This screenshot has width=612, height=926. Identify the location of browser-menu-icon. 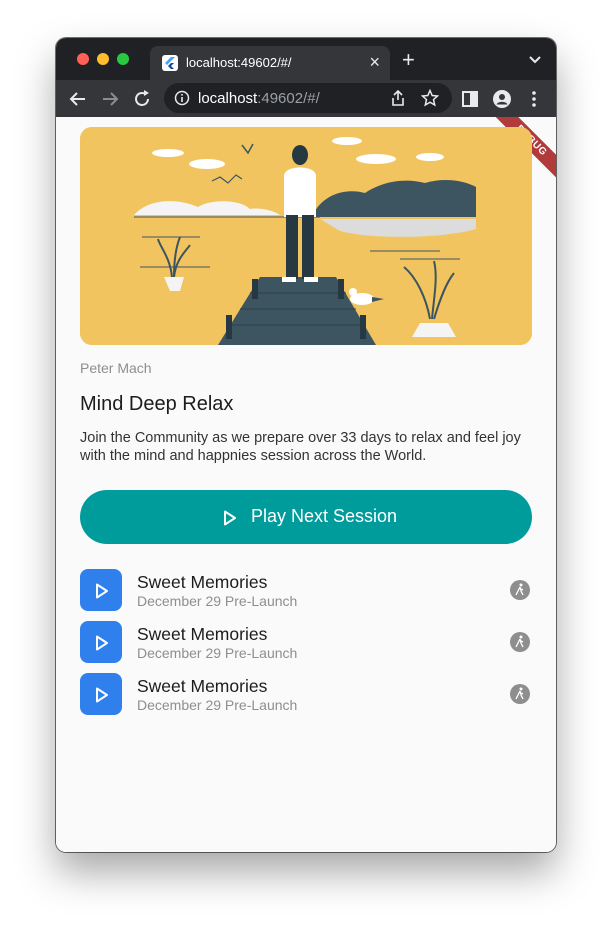
(534, 99).